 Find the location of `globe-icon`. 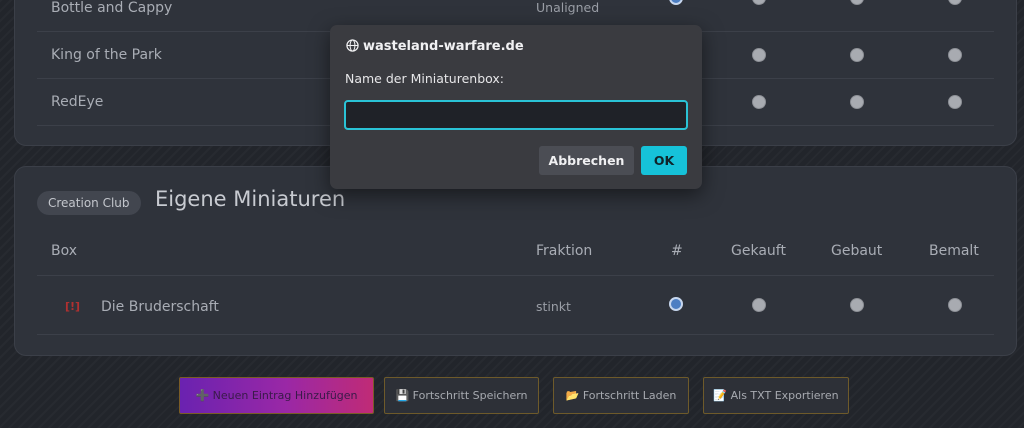

globe-icon is located at coordinates (352, 45).